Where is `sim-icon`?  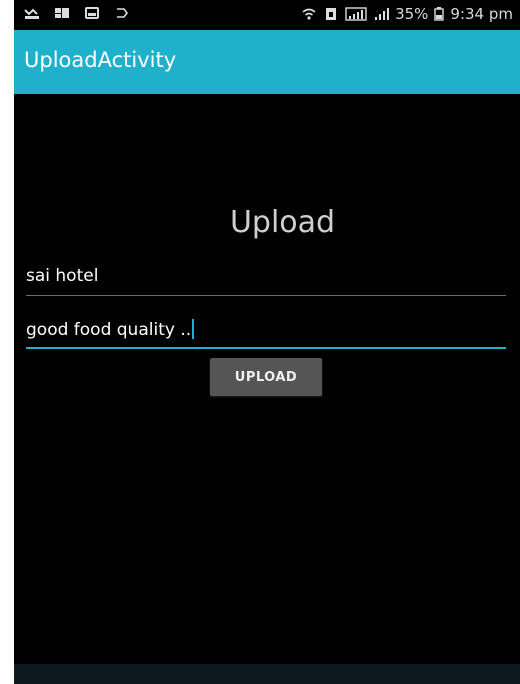 sim-icon is located at coordinates (331, 14).